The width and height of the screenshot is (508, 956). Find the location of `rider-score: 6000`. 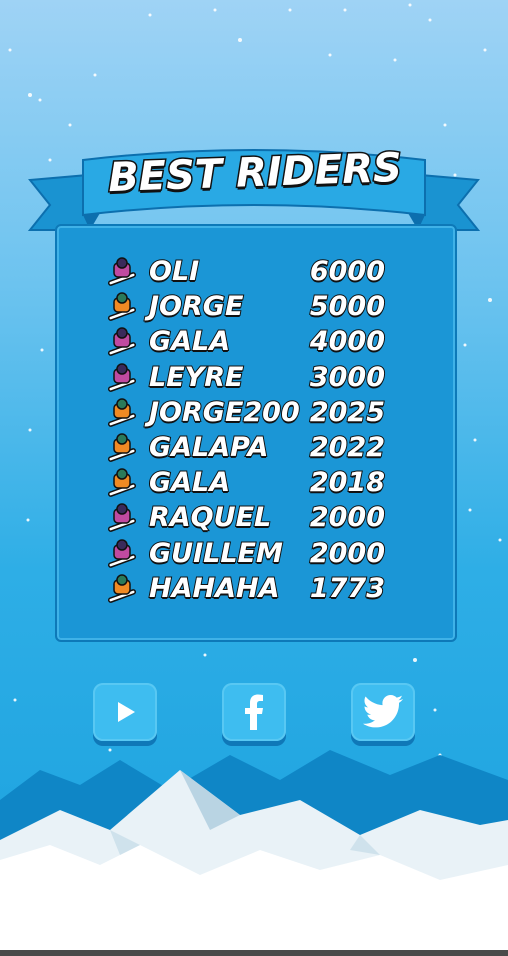

rider-score: 6000 is located at coordinates (347, 272).